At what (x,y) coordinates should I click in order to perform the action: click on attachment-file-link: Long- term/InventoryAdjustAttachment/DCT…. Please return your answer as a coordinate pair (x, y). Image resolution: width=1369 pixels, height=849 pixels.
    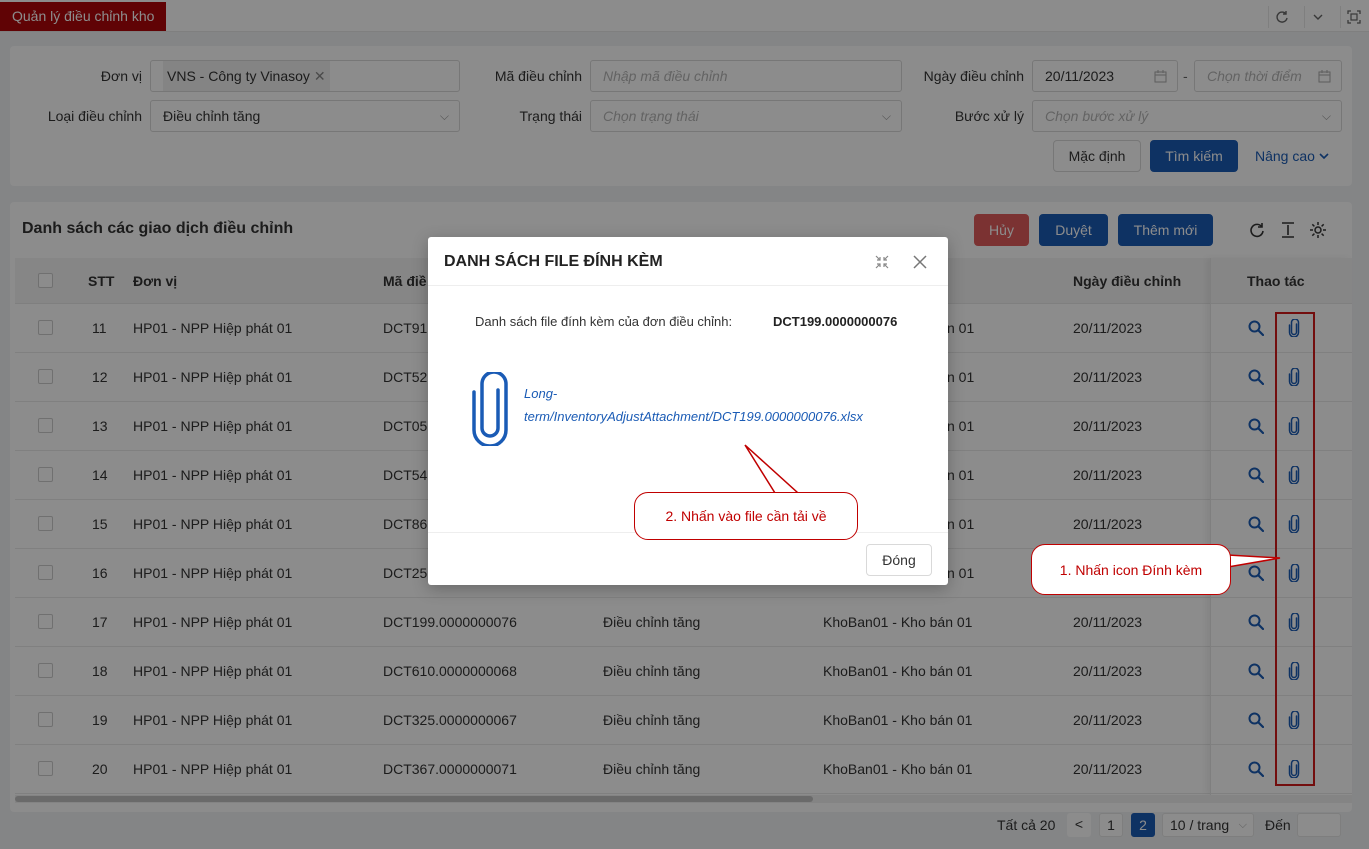
    Looking at the image, I should click on (714, 405).